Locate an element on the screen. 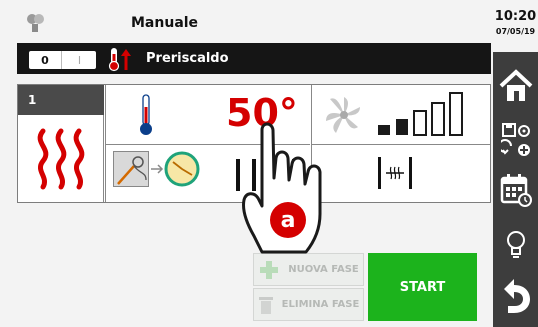 The height and width of the screenshot is (327, 538). home-button is located at coordinates (515, 86).